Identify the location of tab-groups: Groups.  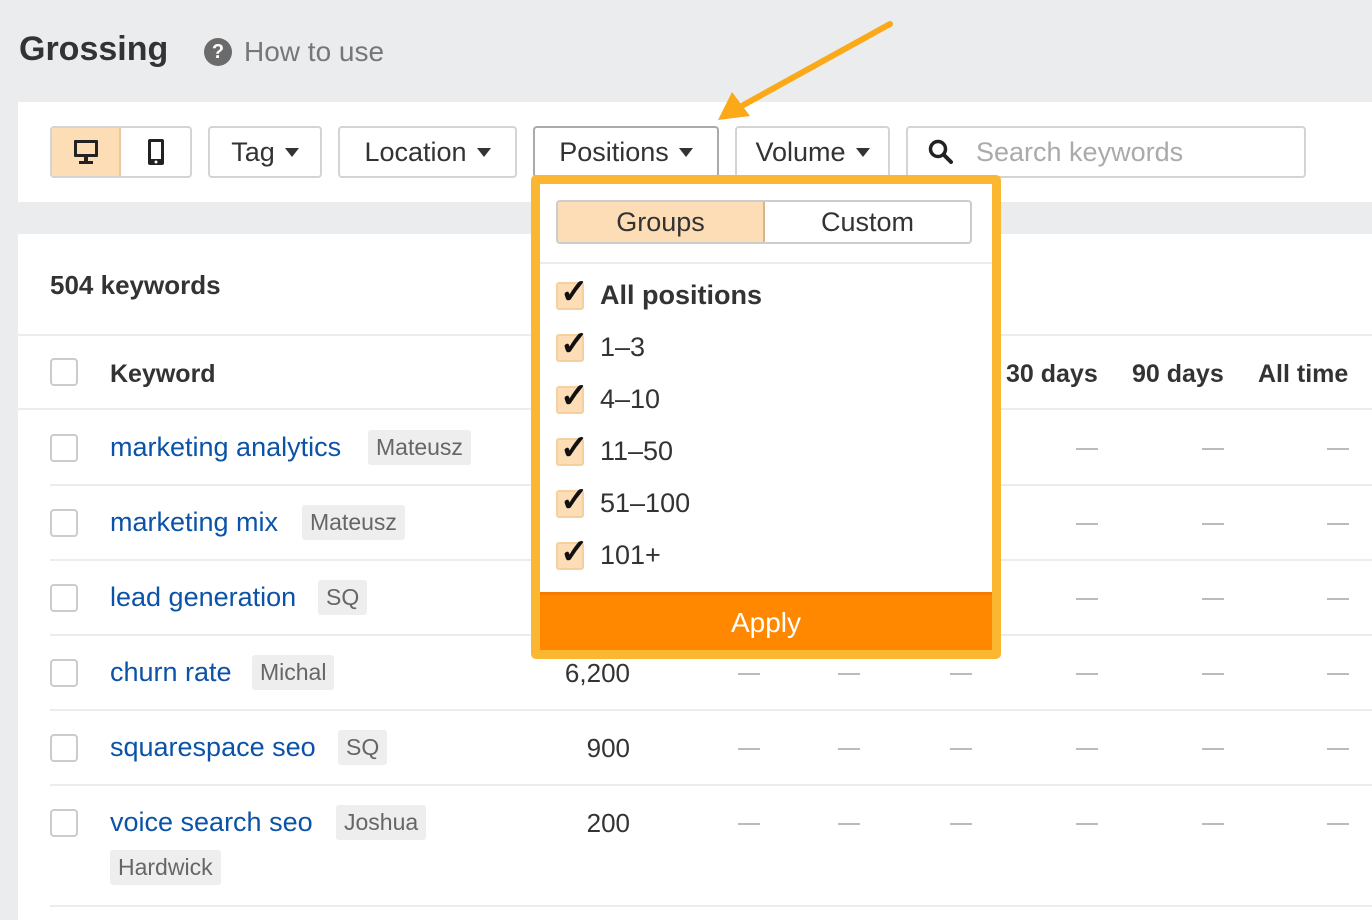
(661, 222).